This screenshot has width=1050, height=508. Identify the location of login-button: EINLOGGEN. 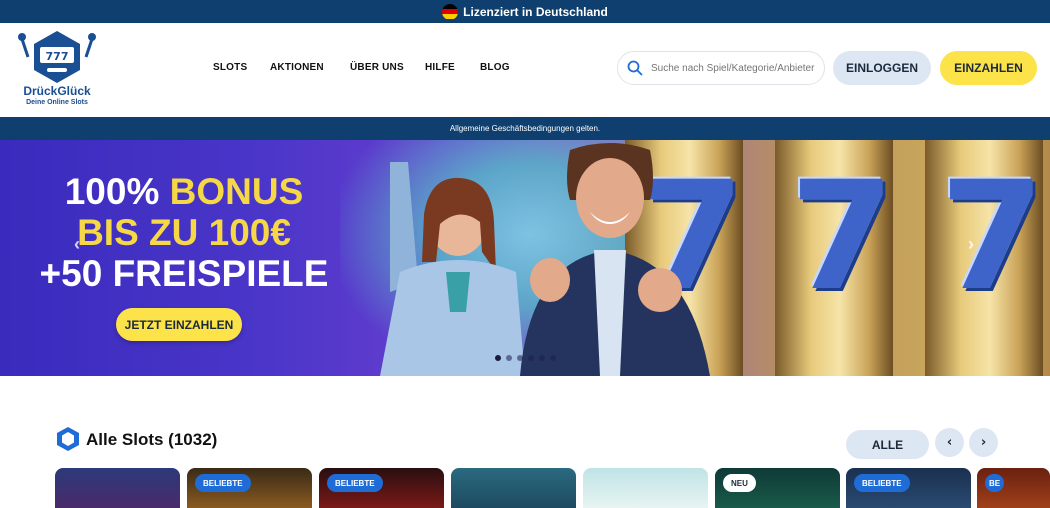
(882, 68).